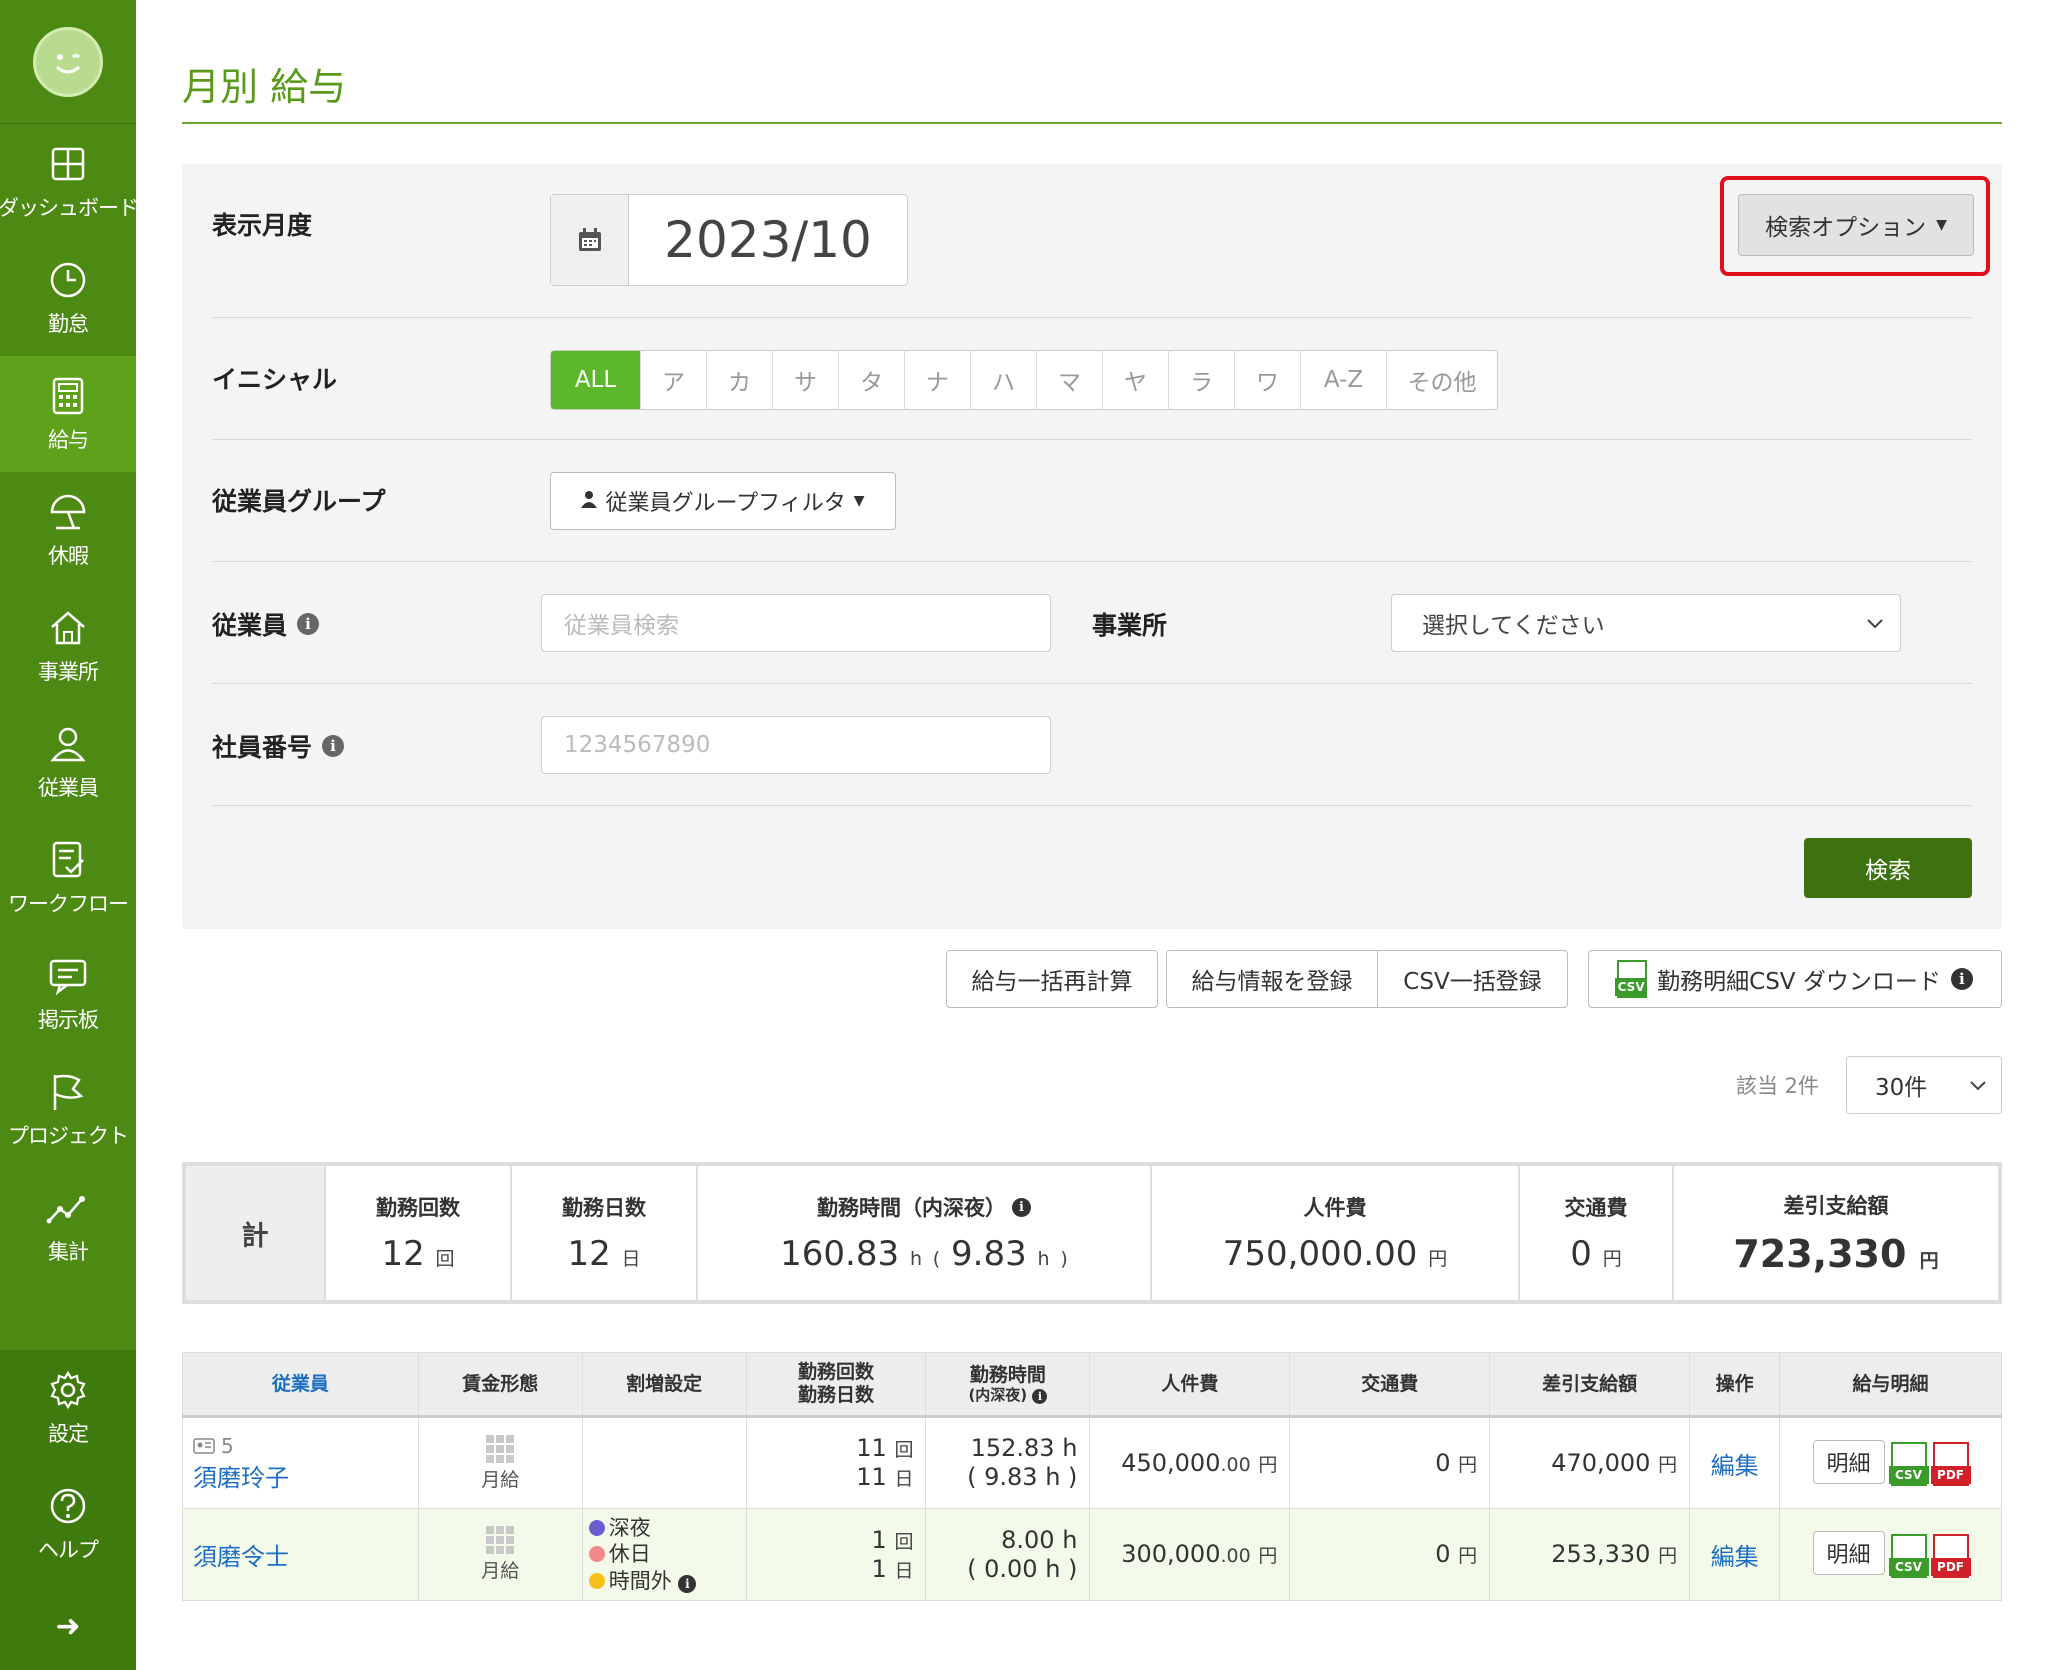  I want to click on search-button: 検索, so click(1888, 868).